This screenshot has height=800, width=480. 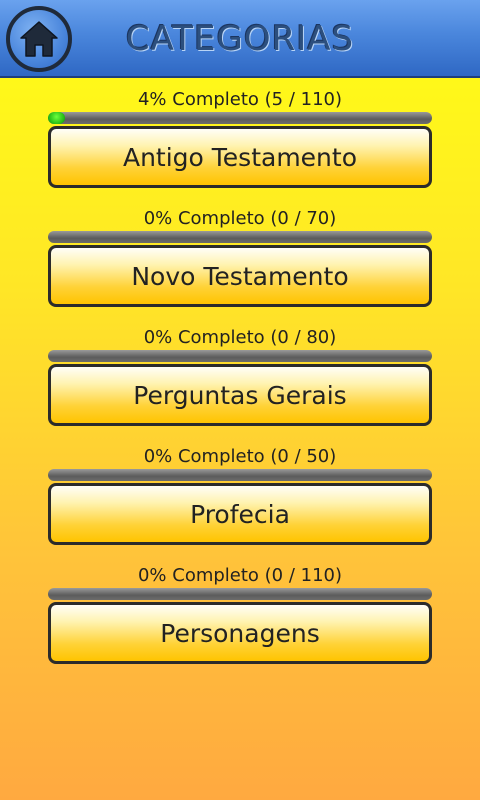 What do you see at coordinates (57, 118) in the screenshot?
I see `progress-fill` at bounding box center [57, 118].